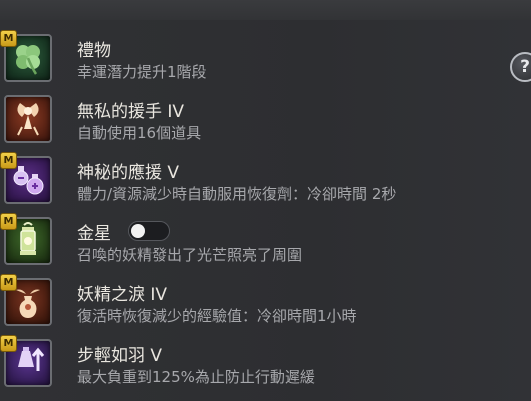 This screenshot has width=531, height=401. I want to click on skill-title: 金星, so click(94, 234).